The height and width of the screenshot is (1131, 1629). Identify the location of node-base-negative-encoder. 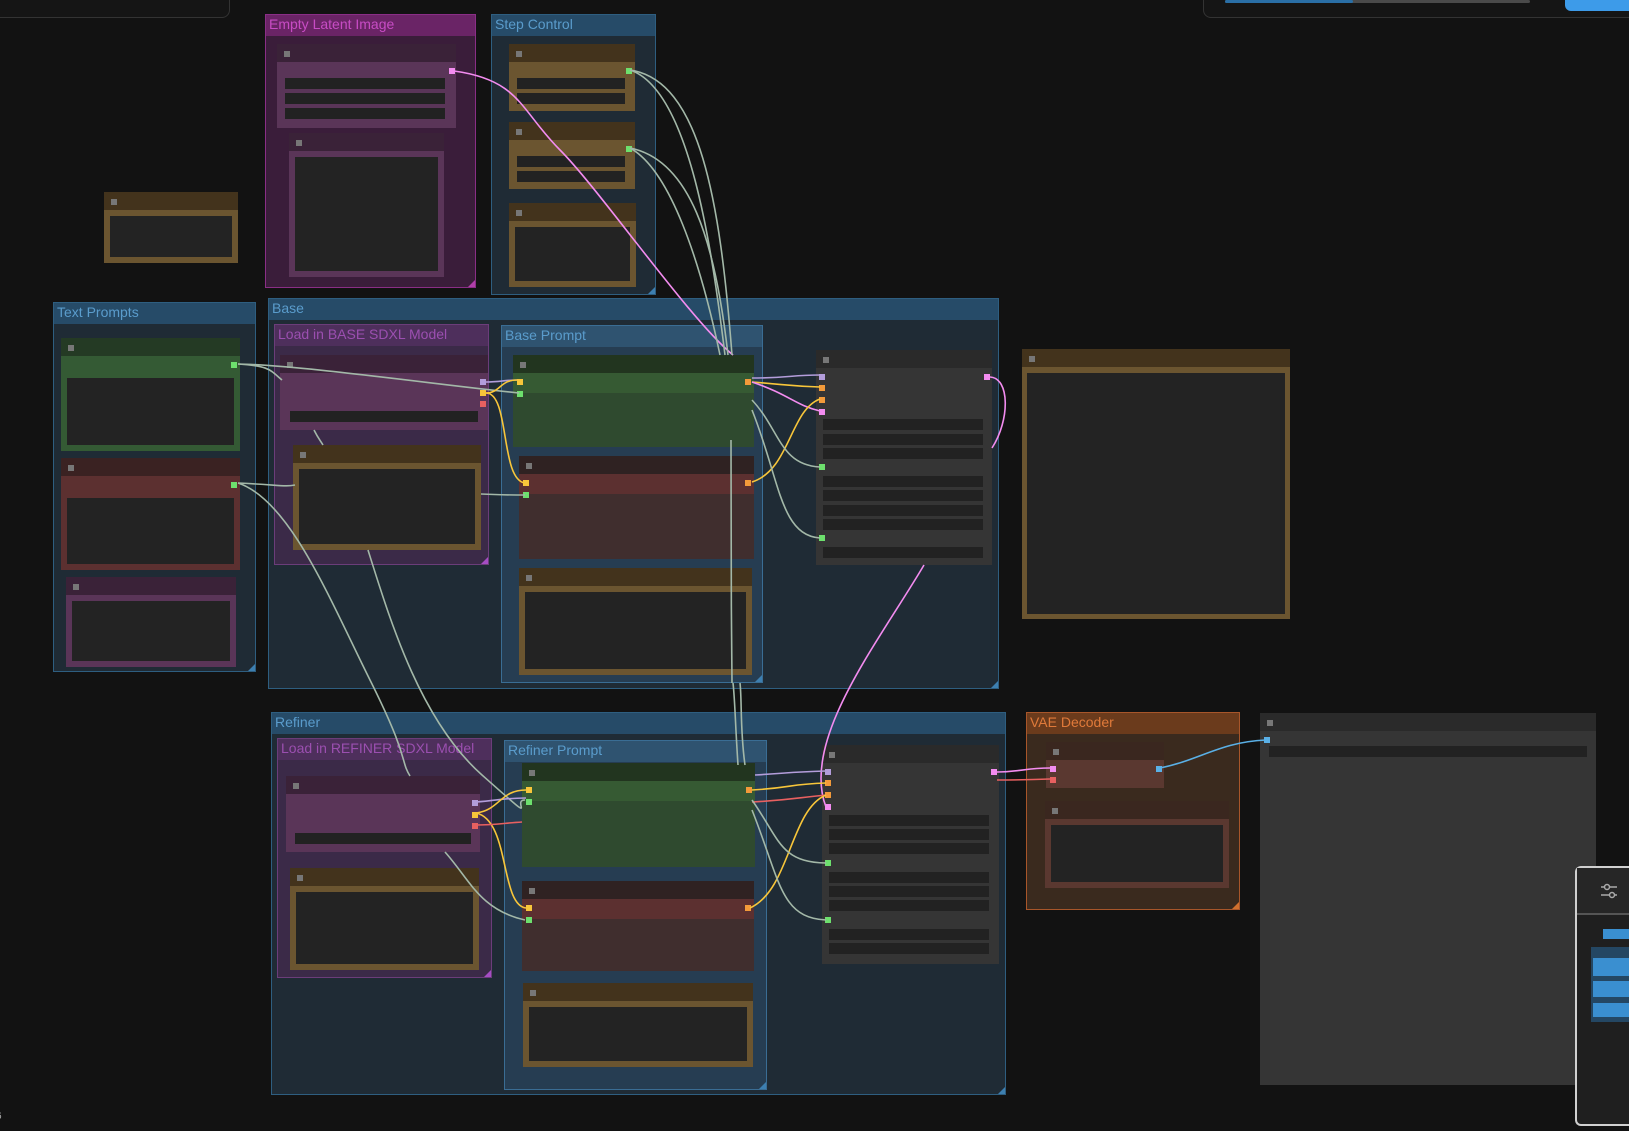
(636, 507).